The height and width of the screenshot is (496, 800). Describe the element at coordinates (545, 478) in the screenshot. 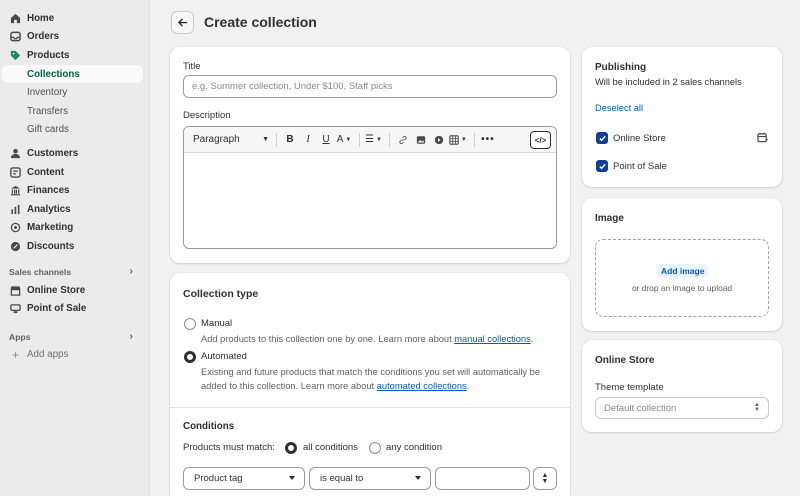

I see `condition-stepper: ▲ ▼` at that location.